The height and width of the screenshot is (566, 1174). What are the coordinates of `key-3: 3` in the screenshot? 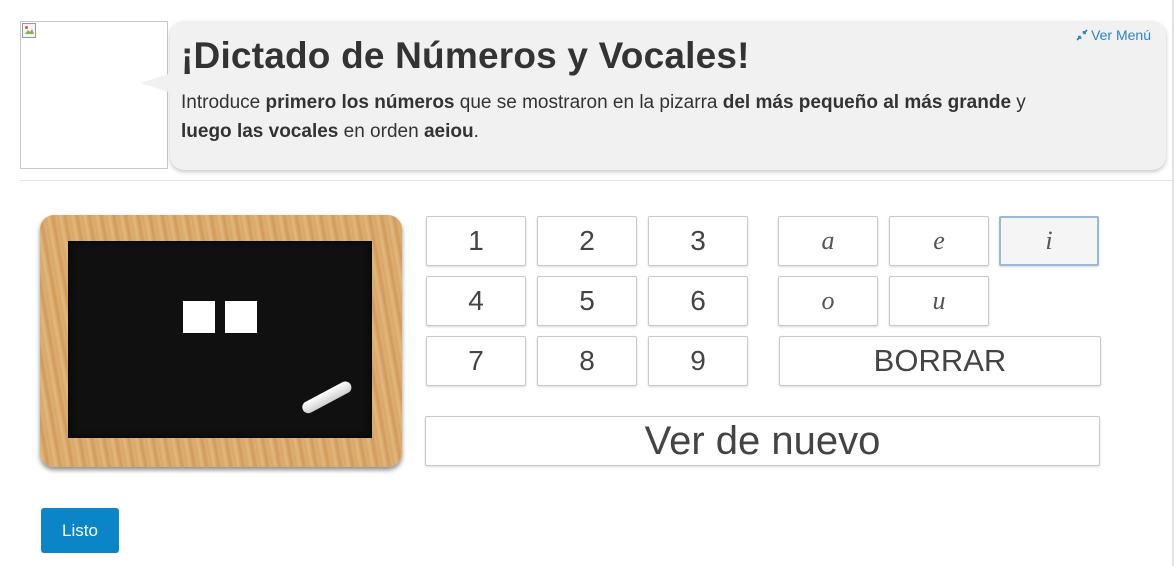 It's located at (698, 241).